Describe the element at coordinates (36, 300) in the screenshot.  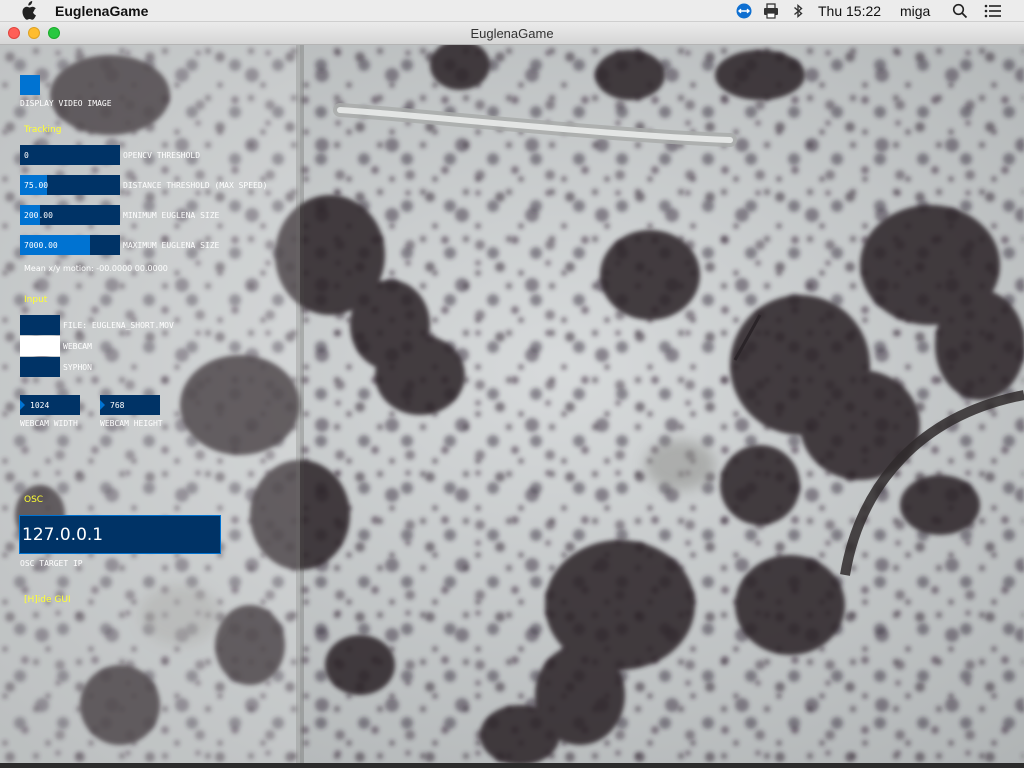
I see `input-header: Input` at that location.